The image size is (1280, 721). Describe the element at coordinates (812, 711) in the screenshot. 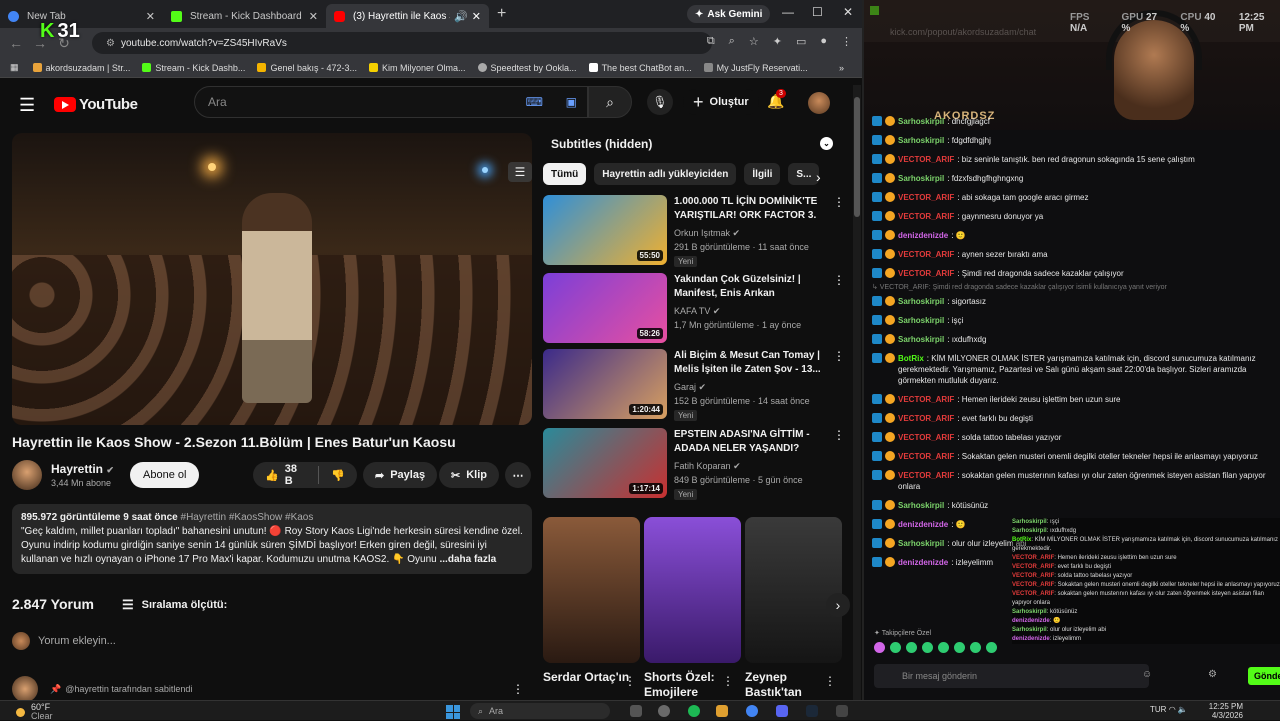

I see `steam-icon` at that location.